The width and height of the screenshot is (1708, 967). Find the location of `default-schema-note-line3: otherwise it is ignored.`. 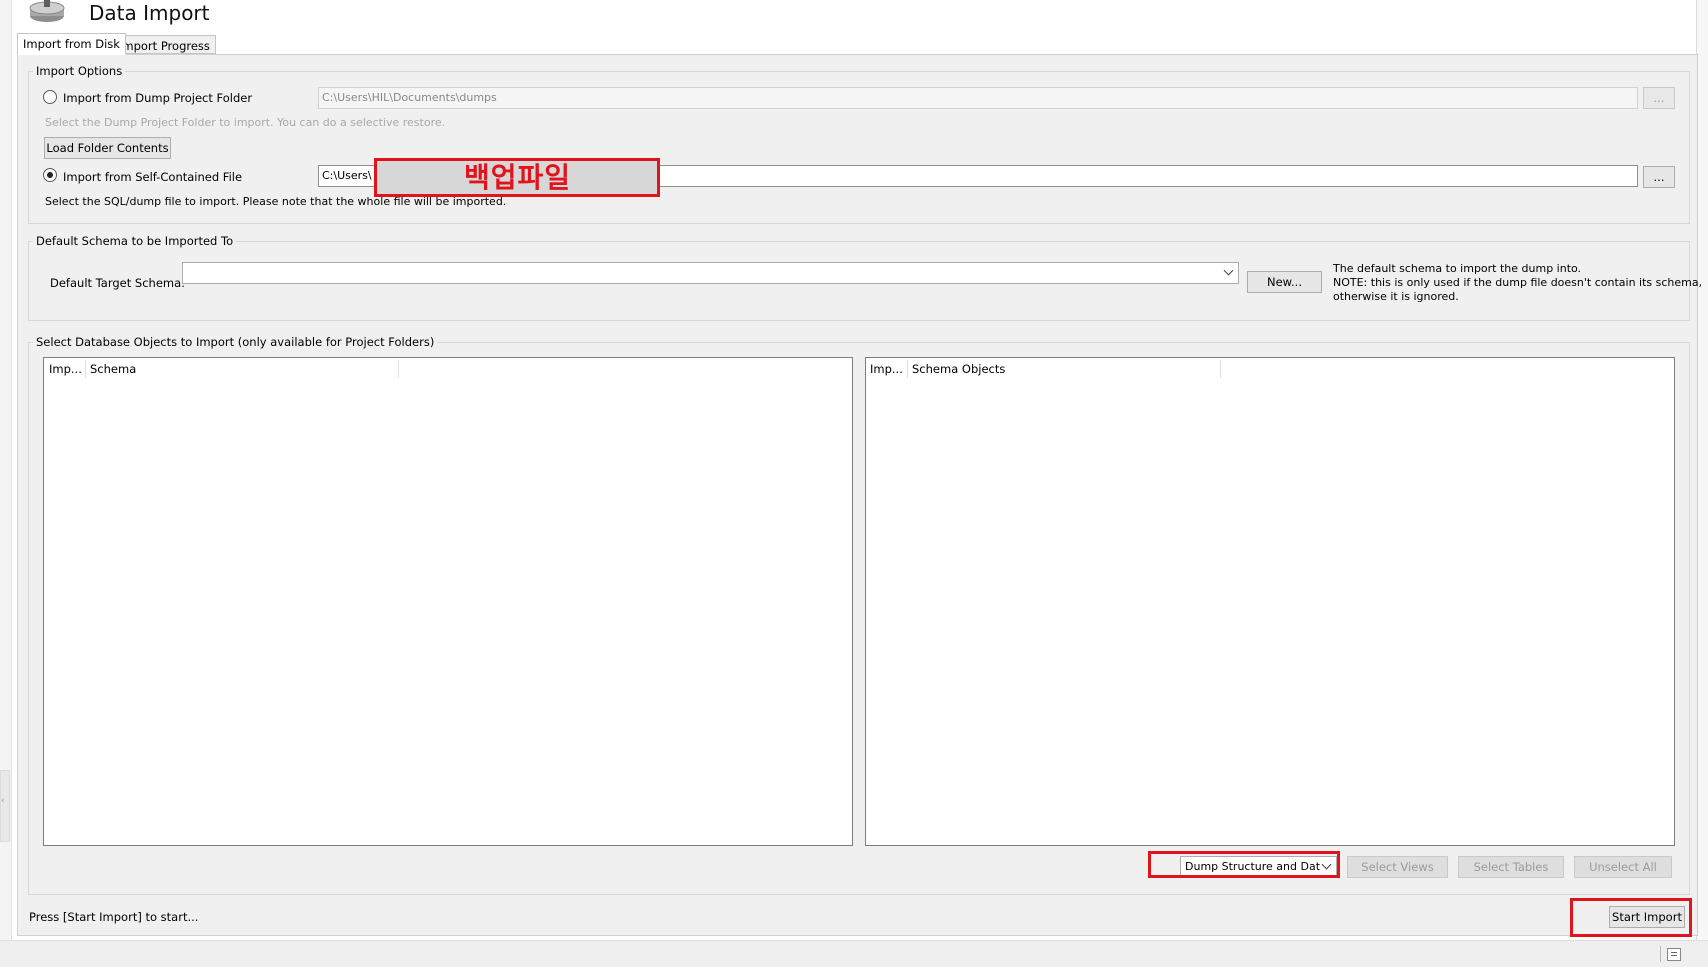

default-schema-note-line3: otherwise it is ignored. is located at coordinates (1396, 296).